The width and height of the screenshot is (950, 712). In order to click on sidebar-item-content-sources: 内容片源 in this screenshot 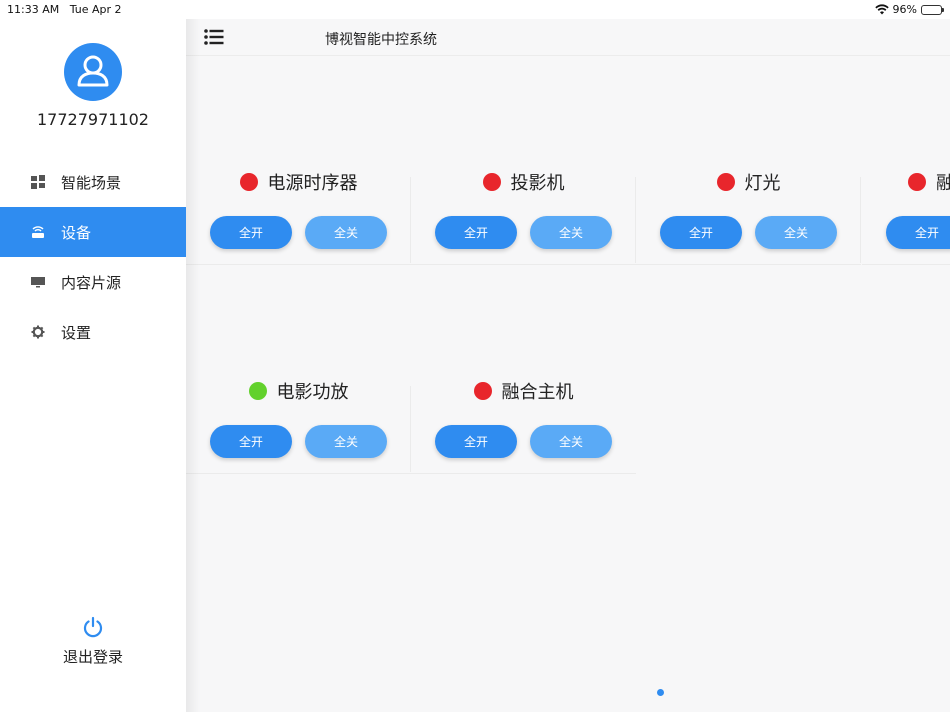, I will do `click(93, 282)`.